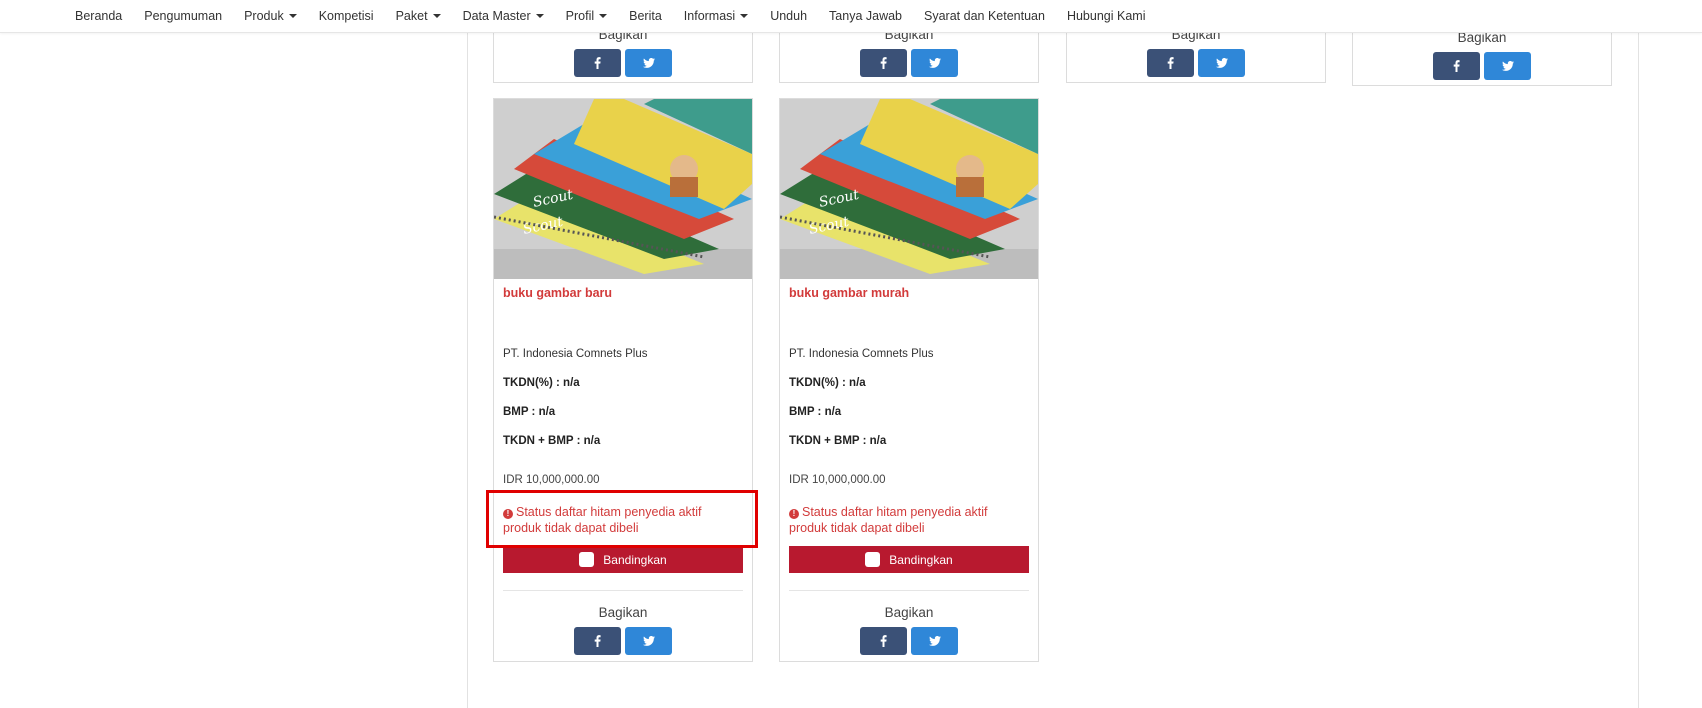 The height and width of the screenshot is (708, 1702). Describe the element at coordinates (1106, 16) in the screenshot. I see `nav-hubungi-kami: Hubungi Kami` at that location.